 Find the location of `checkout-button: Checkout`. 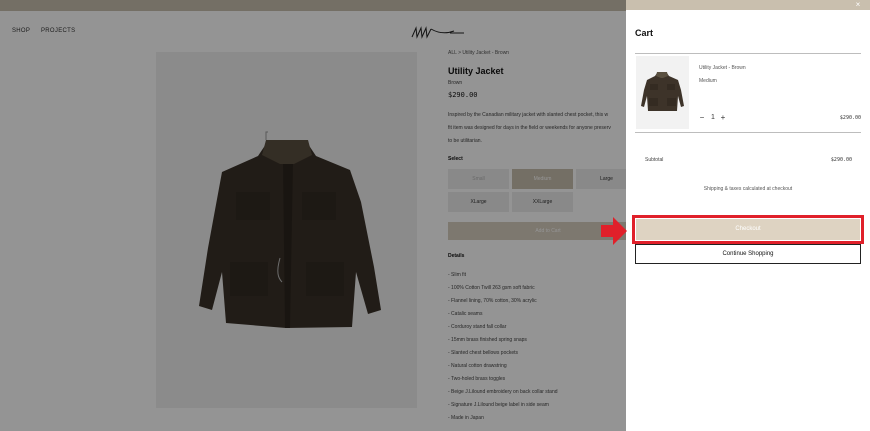

checkout-button: Checkout is located at coordinates (748, 229).